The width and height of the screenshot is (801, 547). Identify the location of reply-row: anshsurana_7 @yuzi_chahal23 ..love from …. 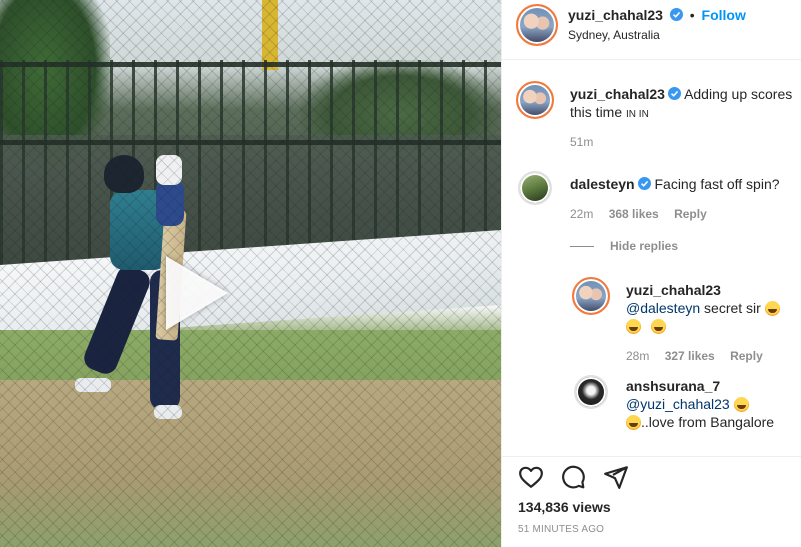
(651, 409).